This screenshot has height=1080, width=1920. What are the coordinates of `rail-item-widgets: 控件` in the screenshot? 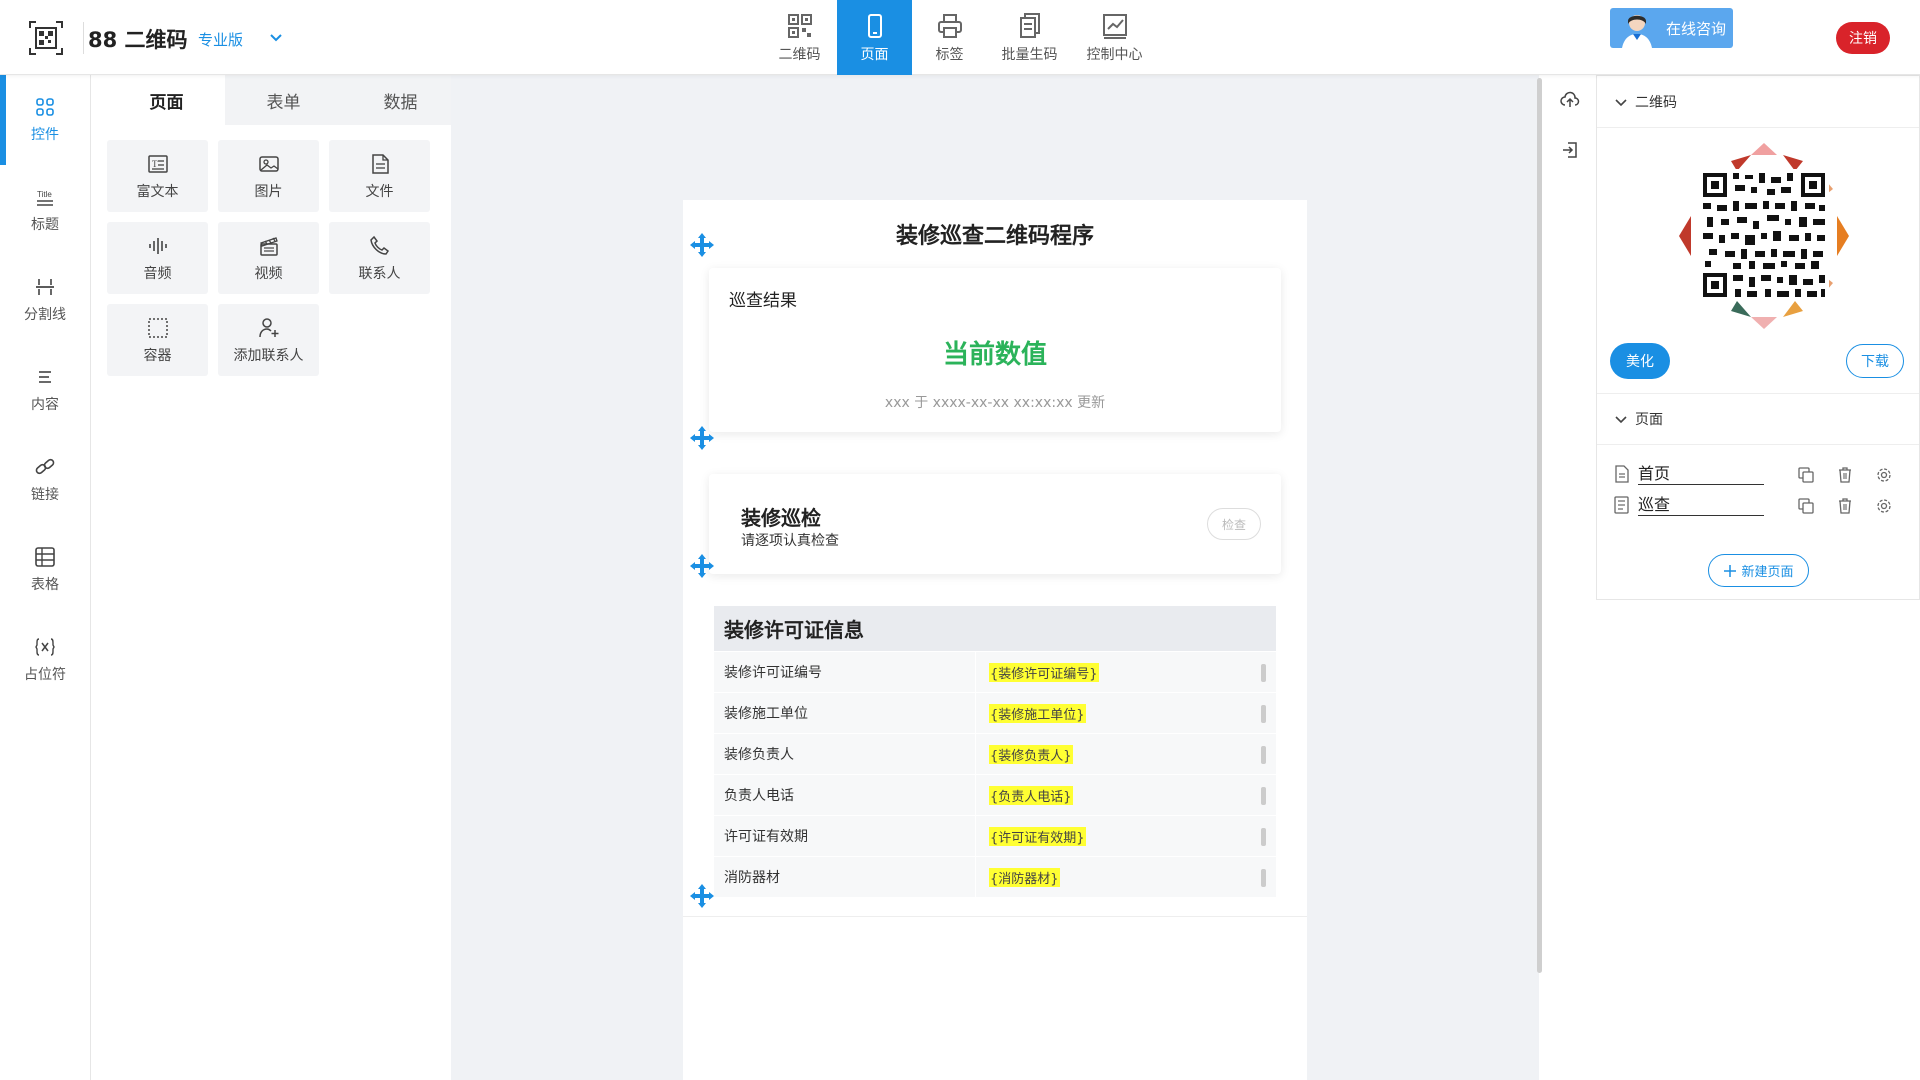 It's located at (45, 120).